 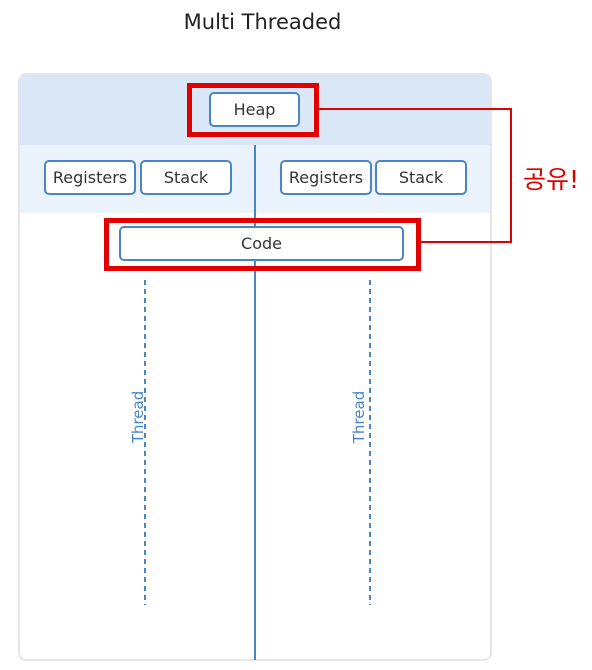 What do you see at coordinates (551, 179) in the screenshot?
I see `shared-annotation: 공유!` at bounding box center [551, 179].